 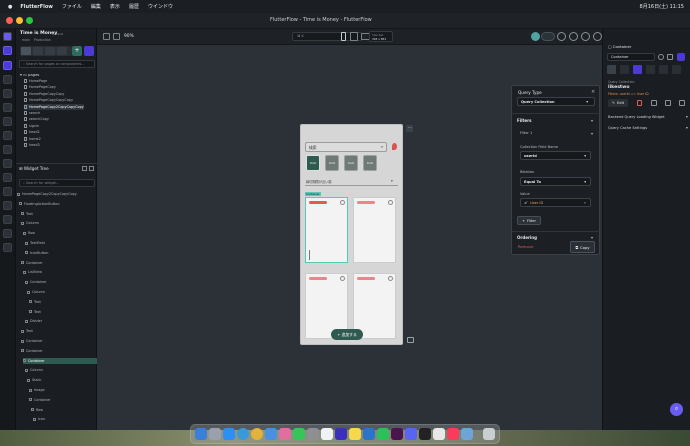 I want to click on slack-icon, so click(x=397, y=434).